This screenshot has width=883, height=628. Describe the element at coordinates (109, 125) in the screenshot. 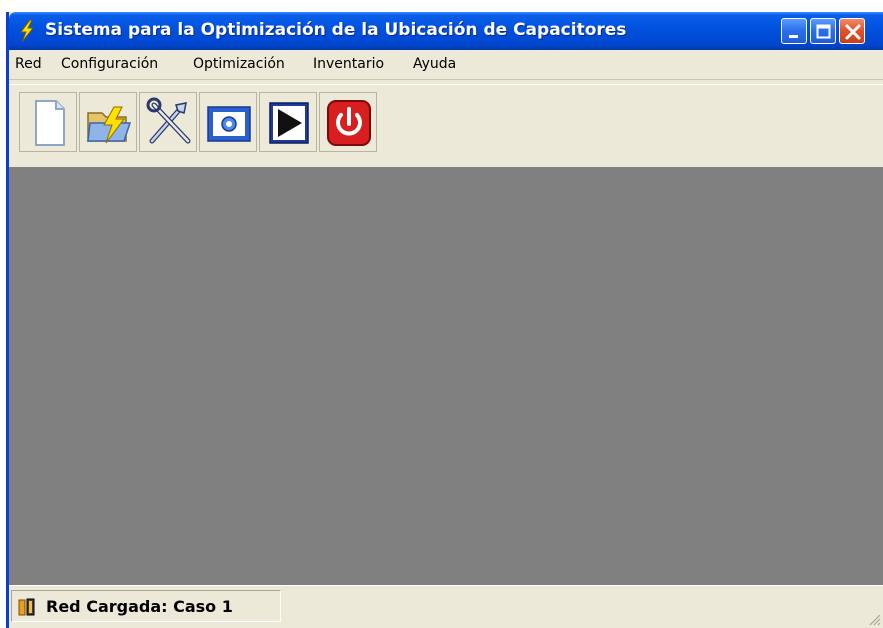

I see `open-folder-icon` at that location.